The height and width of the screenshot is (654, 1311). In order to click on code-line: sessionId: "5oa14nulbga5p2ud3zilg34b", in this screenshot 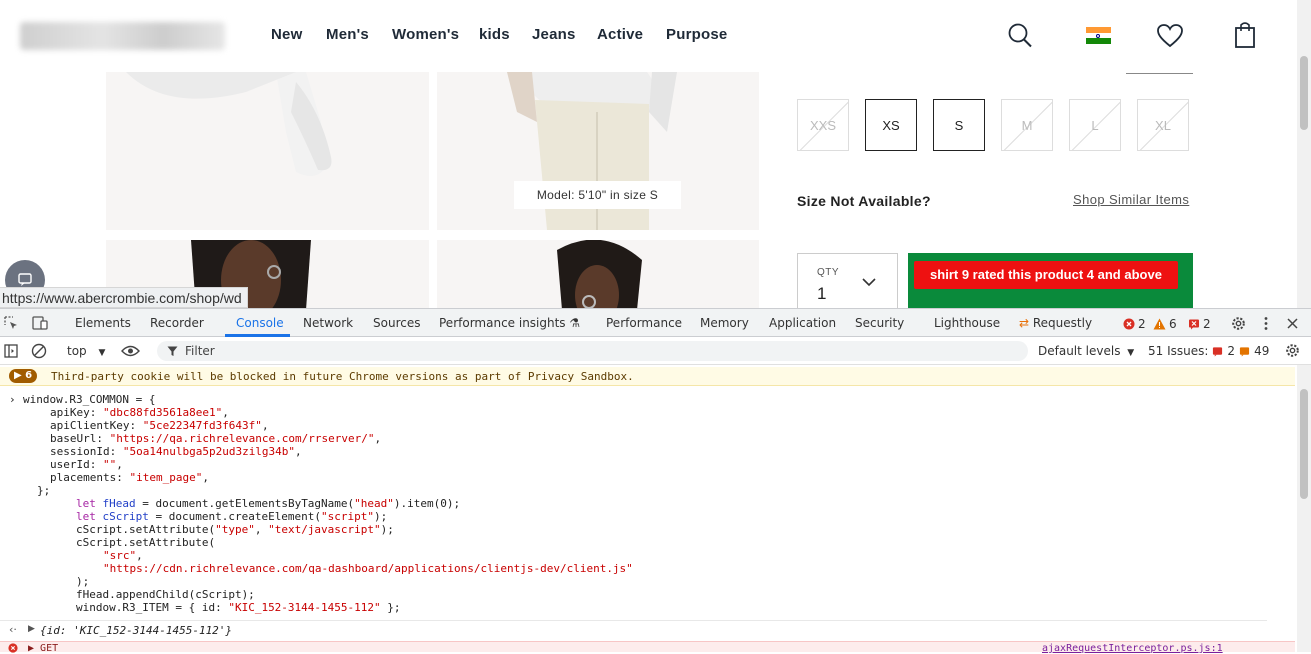, I will do `click(176, 451)`.